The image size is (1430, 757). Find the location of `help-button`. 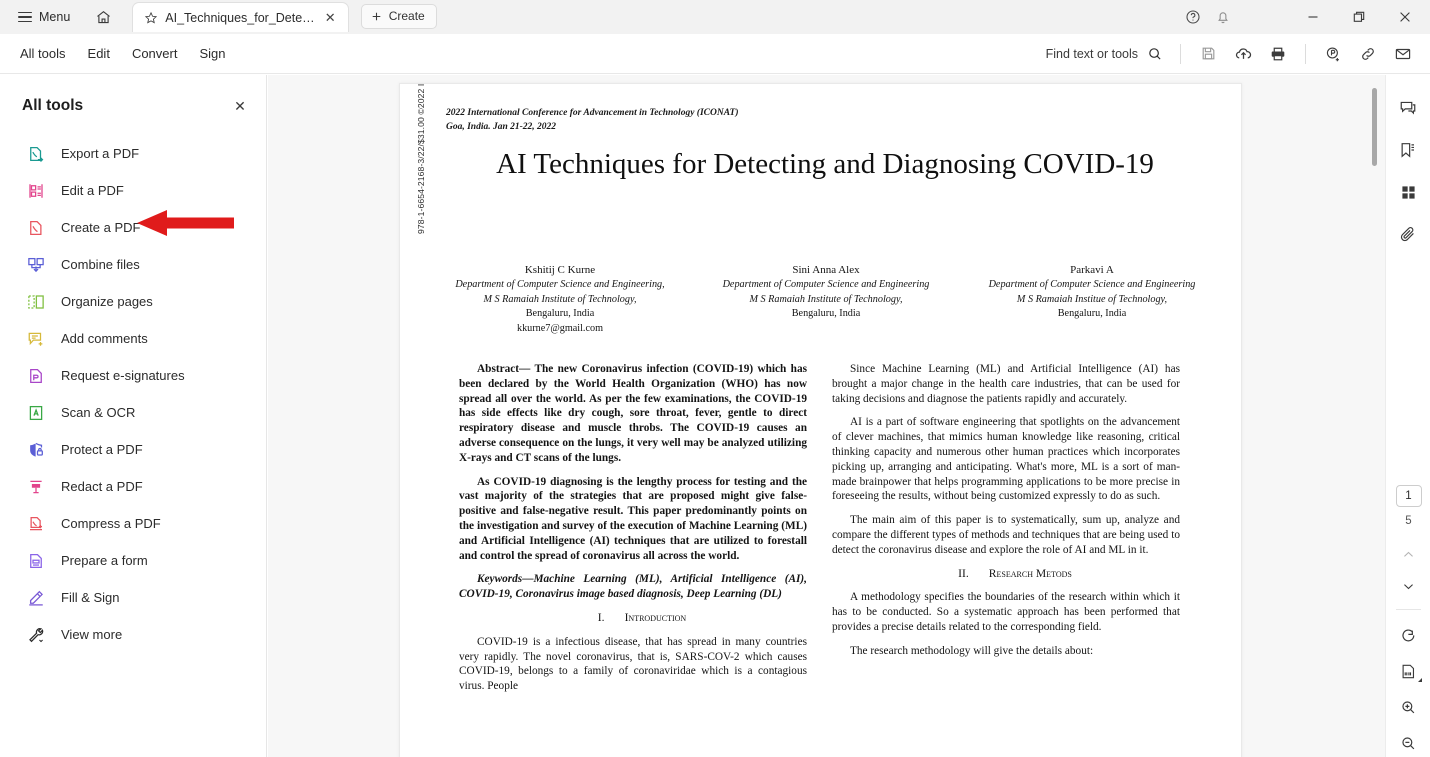

help-button is located at coordinates (1193, 17).